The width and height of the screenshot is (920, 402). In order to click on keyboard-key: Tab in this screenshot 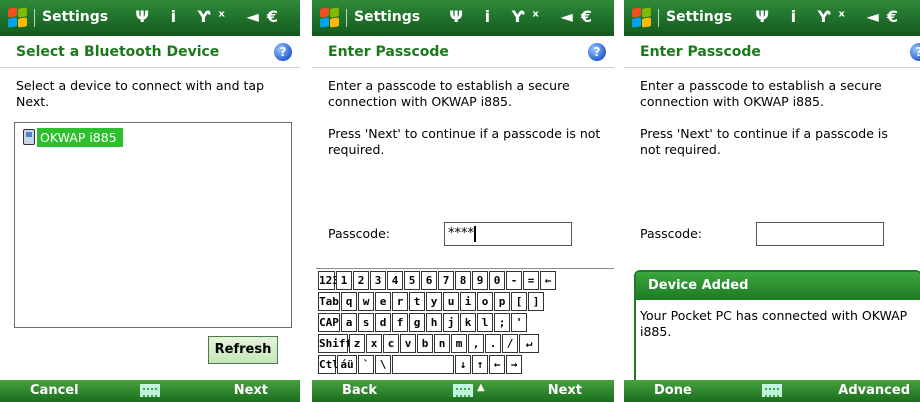, I will do `click(329, 301)`.